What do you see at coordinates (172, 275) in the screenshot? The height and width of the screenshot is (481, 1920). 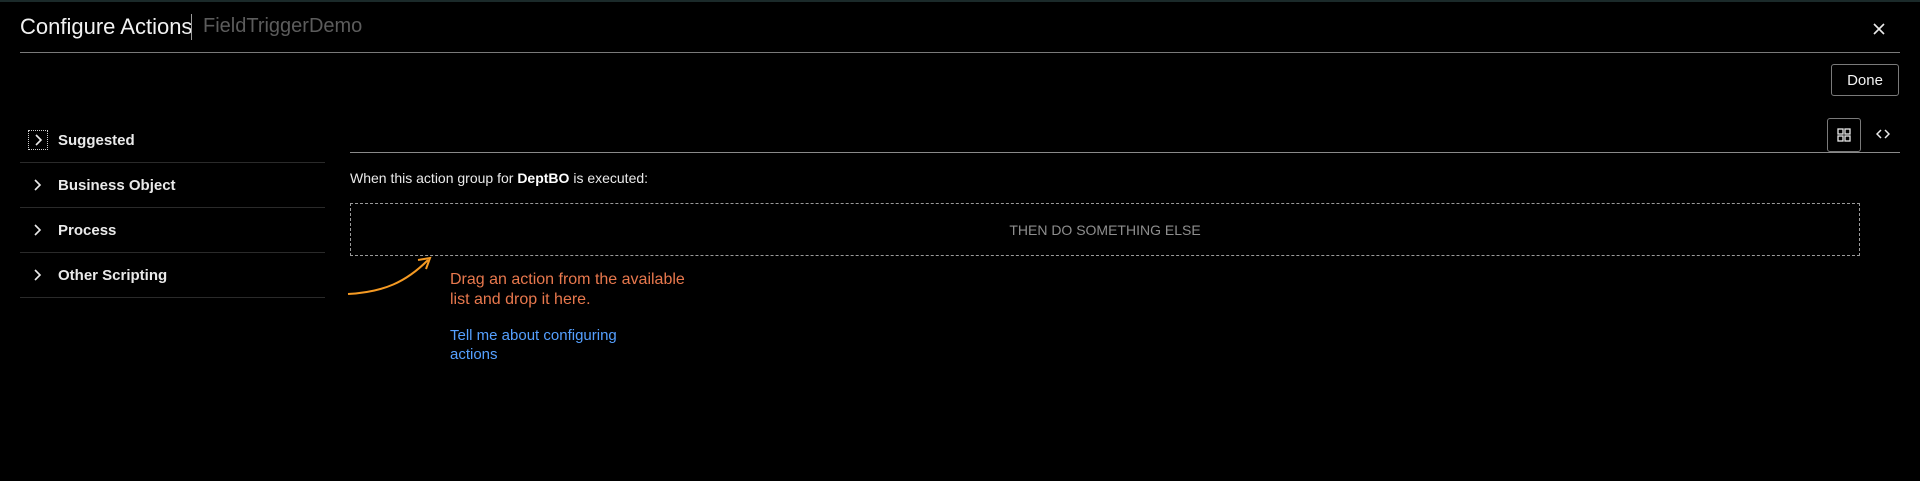 I see `sidebar-item-other-scripting: Other Scripting` at bounding box center [172, 275].